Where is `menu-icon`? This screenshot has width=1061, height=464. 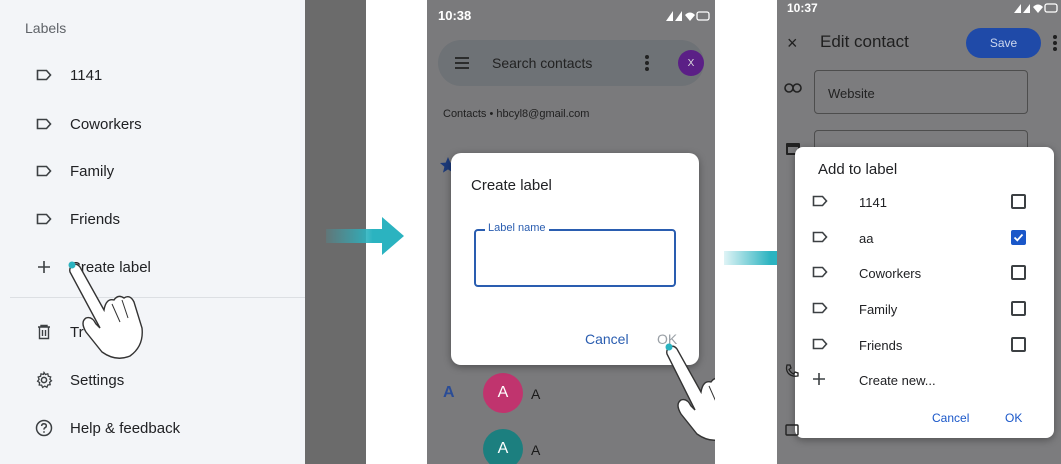 menu-icon is located at coordinates (462, 63).